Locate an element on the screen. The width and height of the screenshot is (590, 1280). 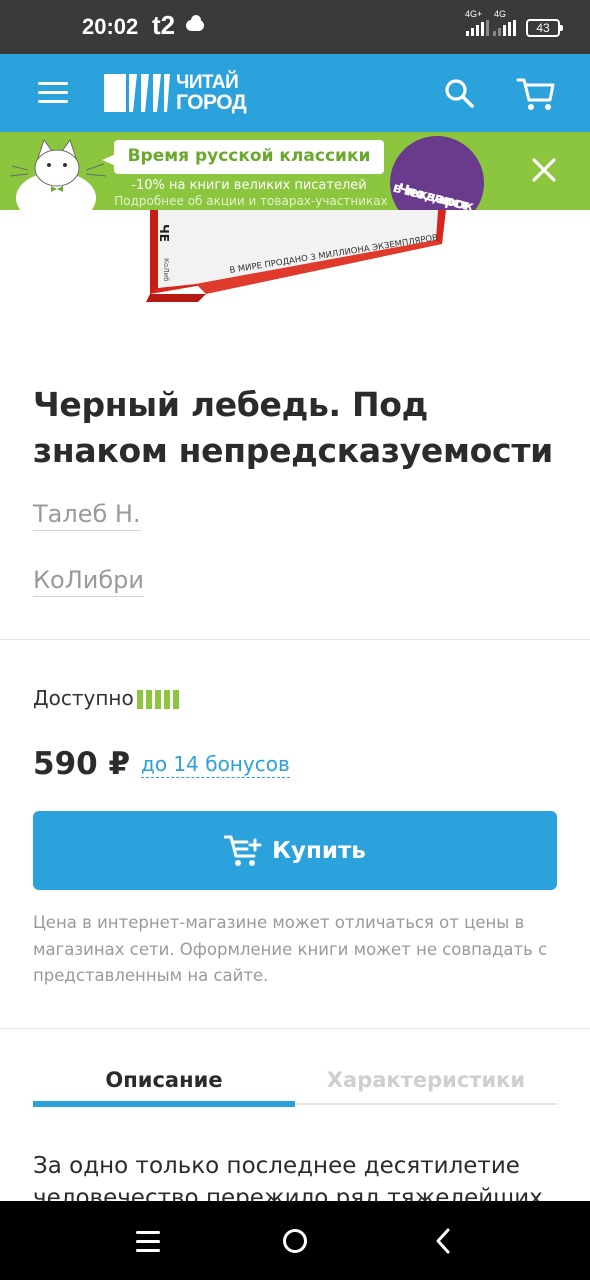
active-tab-indicator is located at coordinates (164, 1104).